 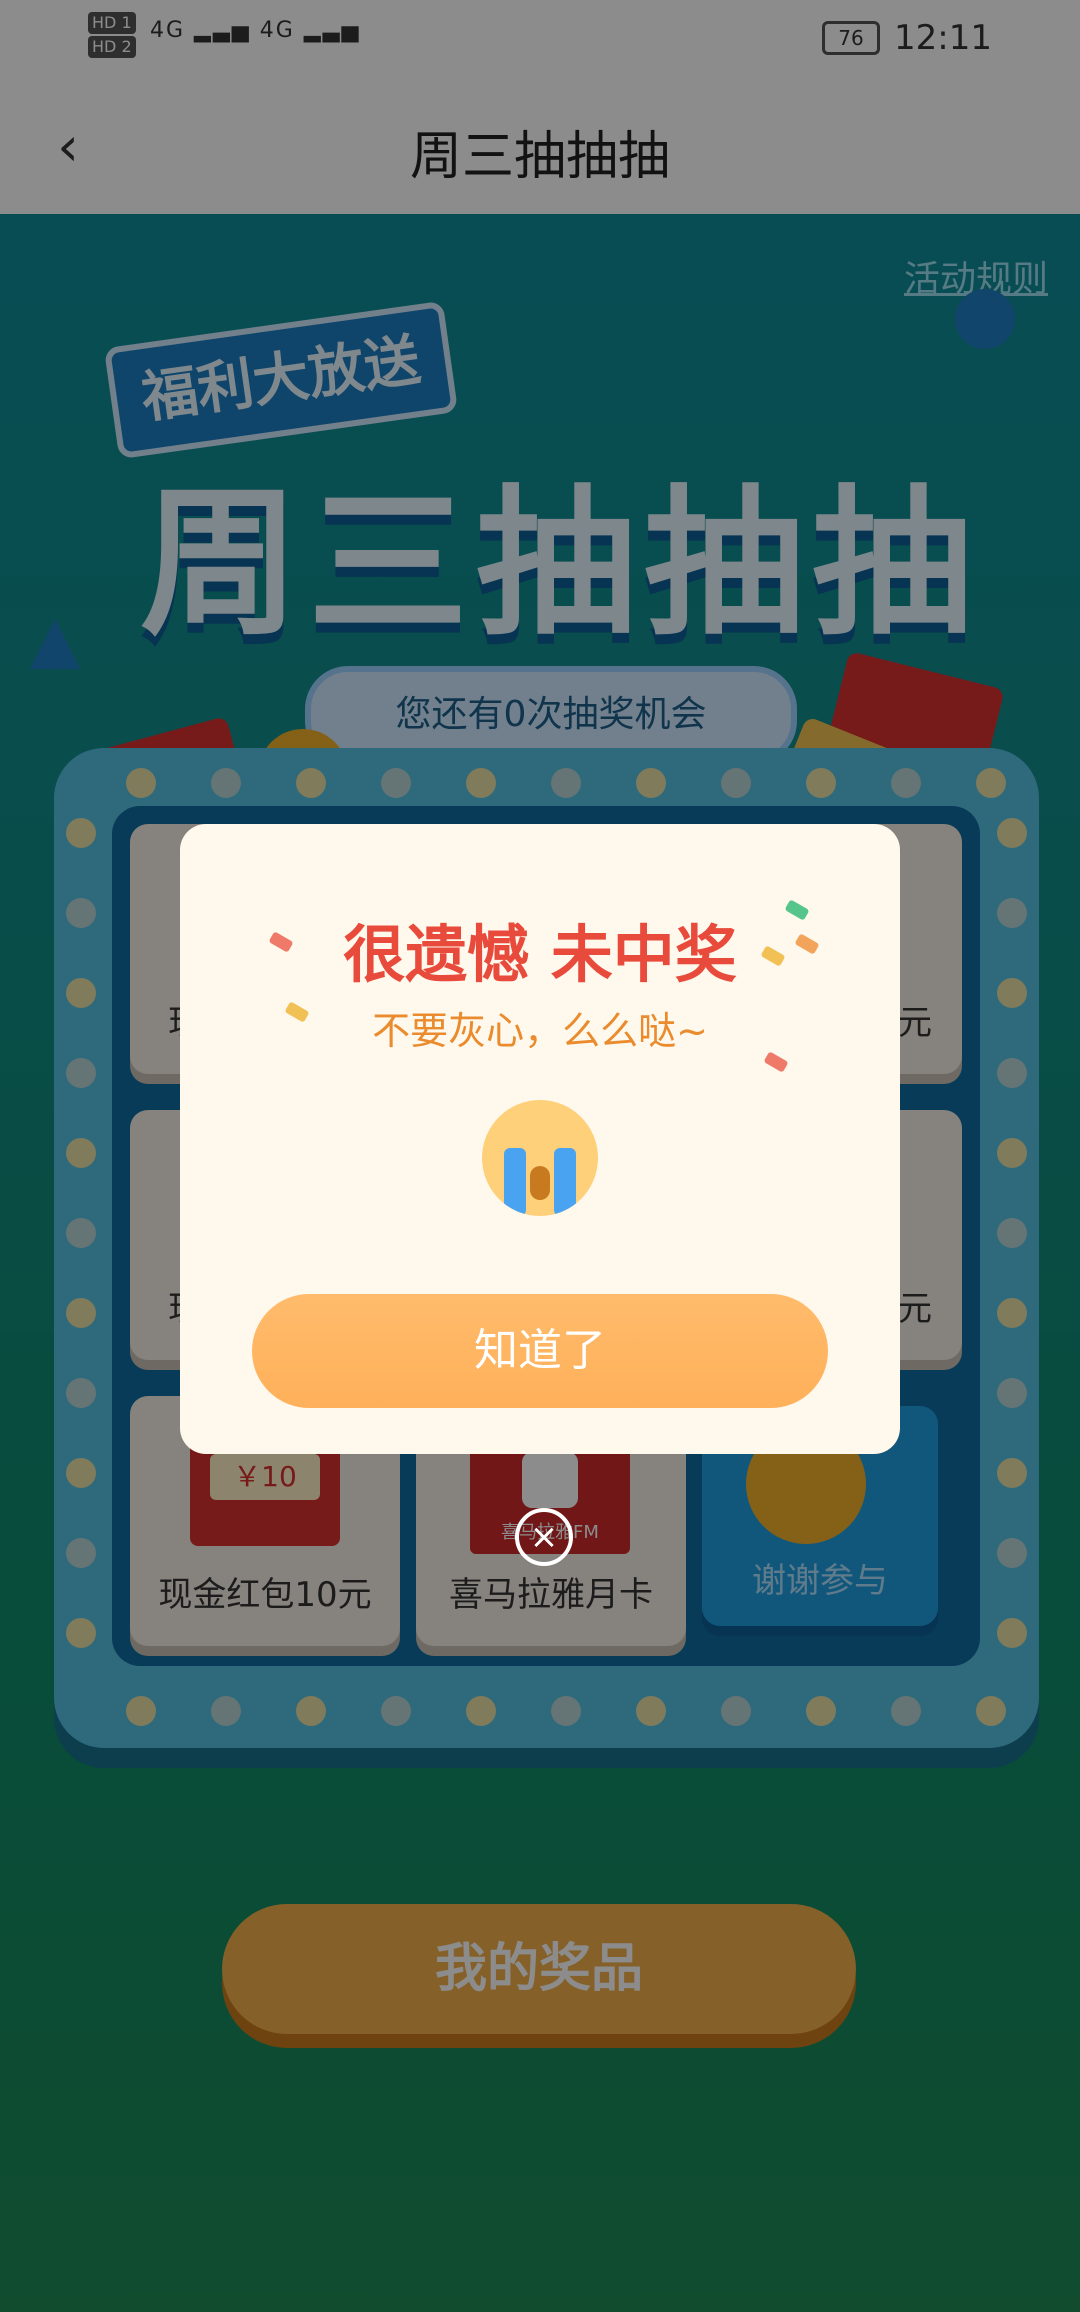 What do you see at coordinates (540, 1183) in the screenshot?
I see `mouth` at bounding box center [540, 1183].